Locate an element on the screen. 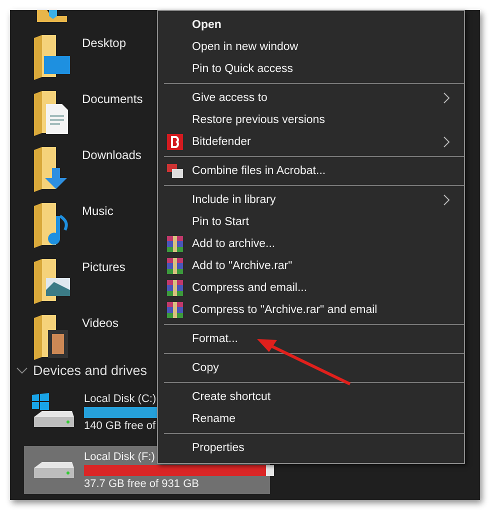 This screenshot has height=521, width=496. folder-item: Videos is located at coordinates (92, 338).